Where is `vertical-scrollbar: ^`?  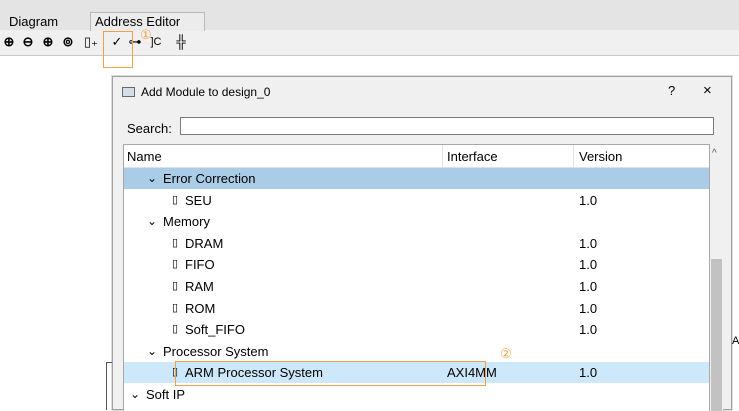 vertical-scrollbar: ^ is located at coordinates (716, 277).